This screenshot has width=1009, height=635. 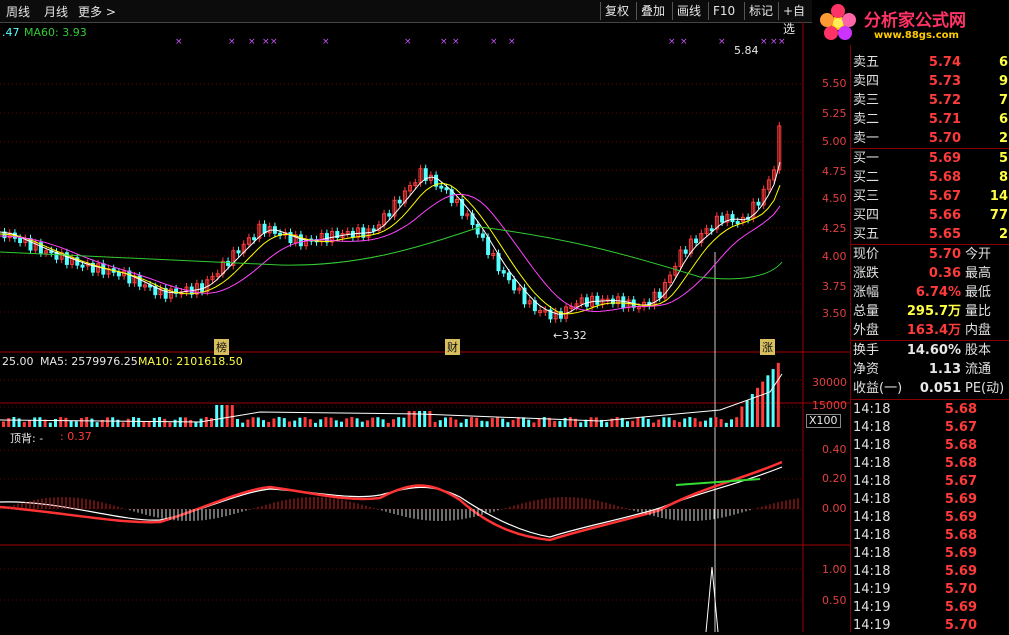 I want to click on adjust-button: 复权, so click(x=616, y=11).